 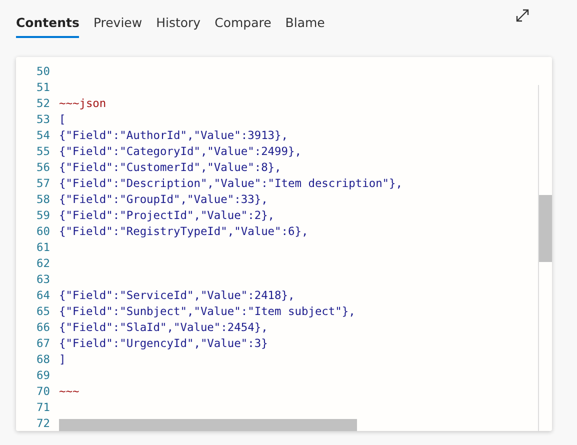 What do you see at coordinates (43, 279) in the screenshot?
I see `line-number: 63` at bounding box center [43, 279].